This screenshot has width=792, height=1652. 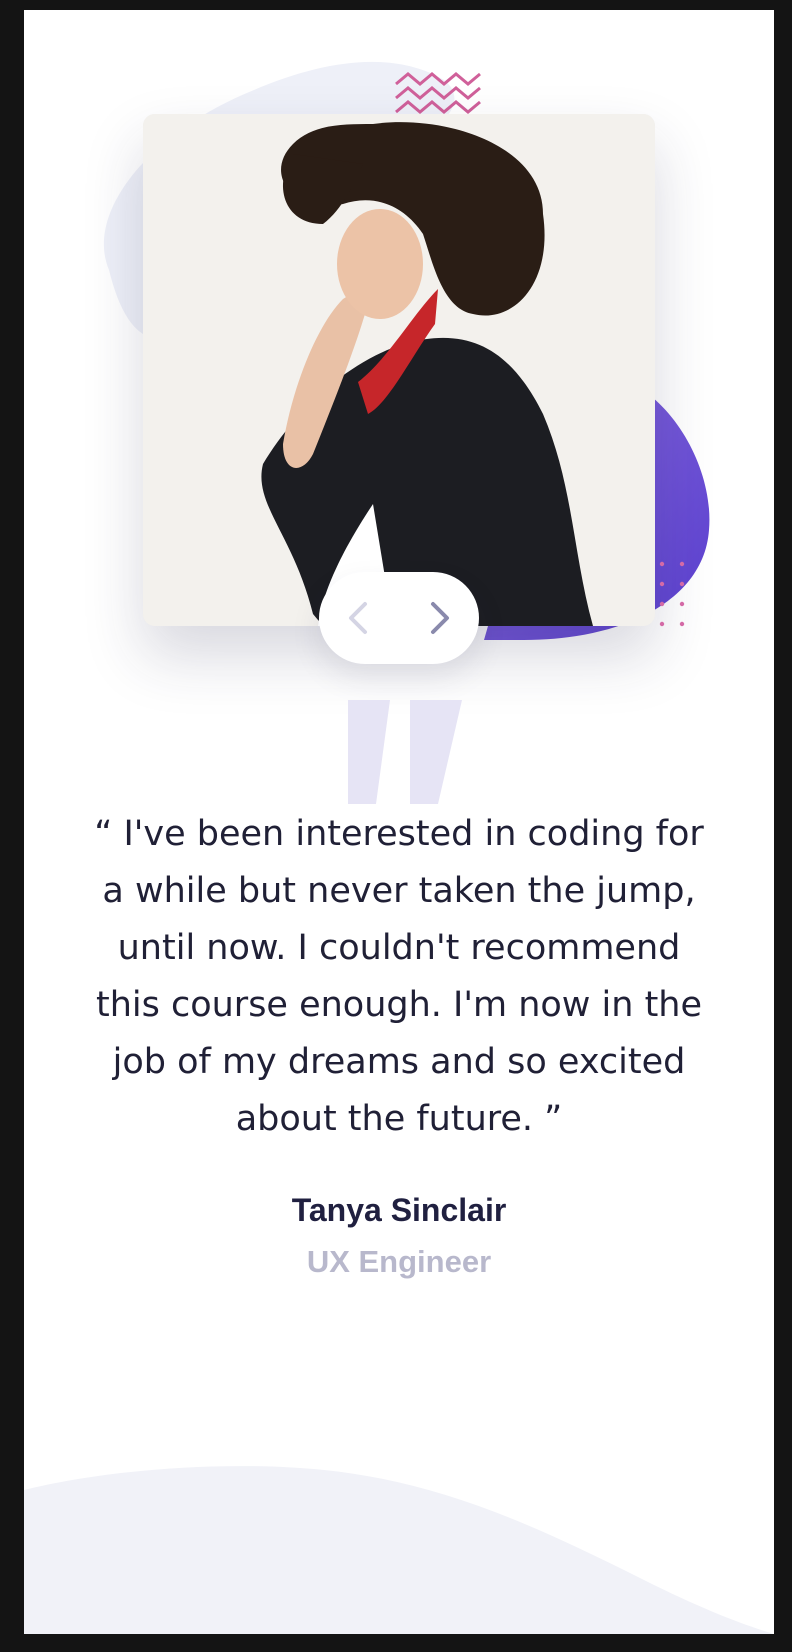 I want to click on next-button, so click(x=440, y=618).